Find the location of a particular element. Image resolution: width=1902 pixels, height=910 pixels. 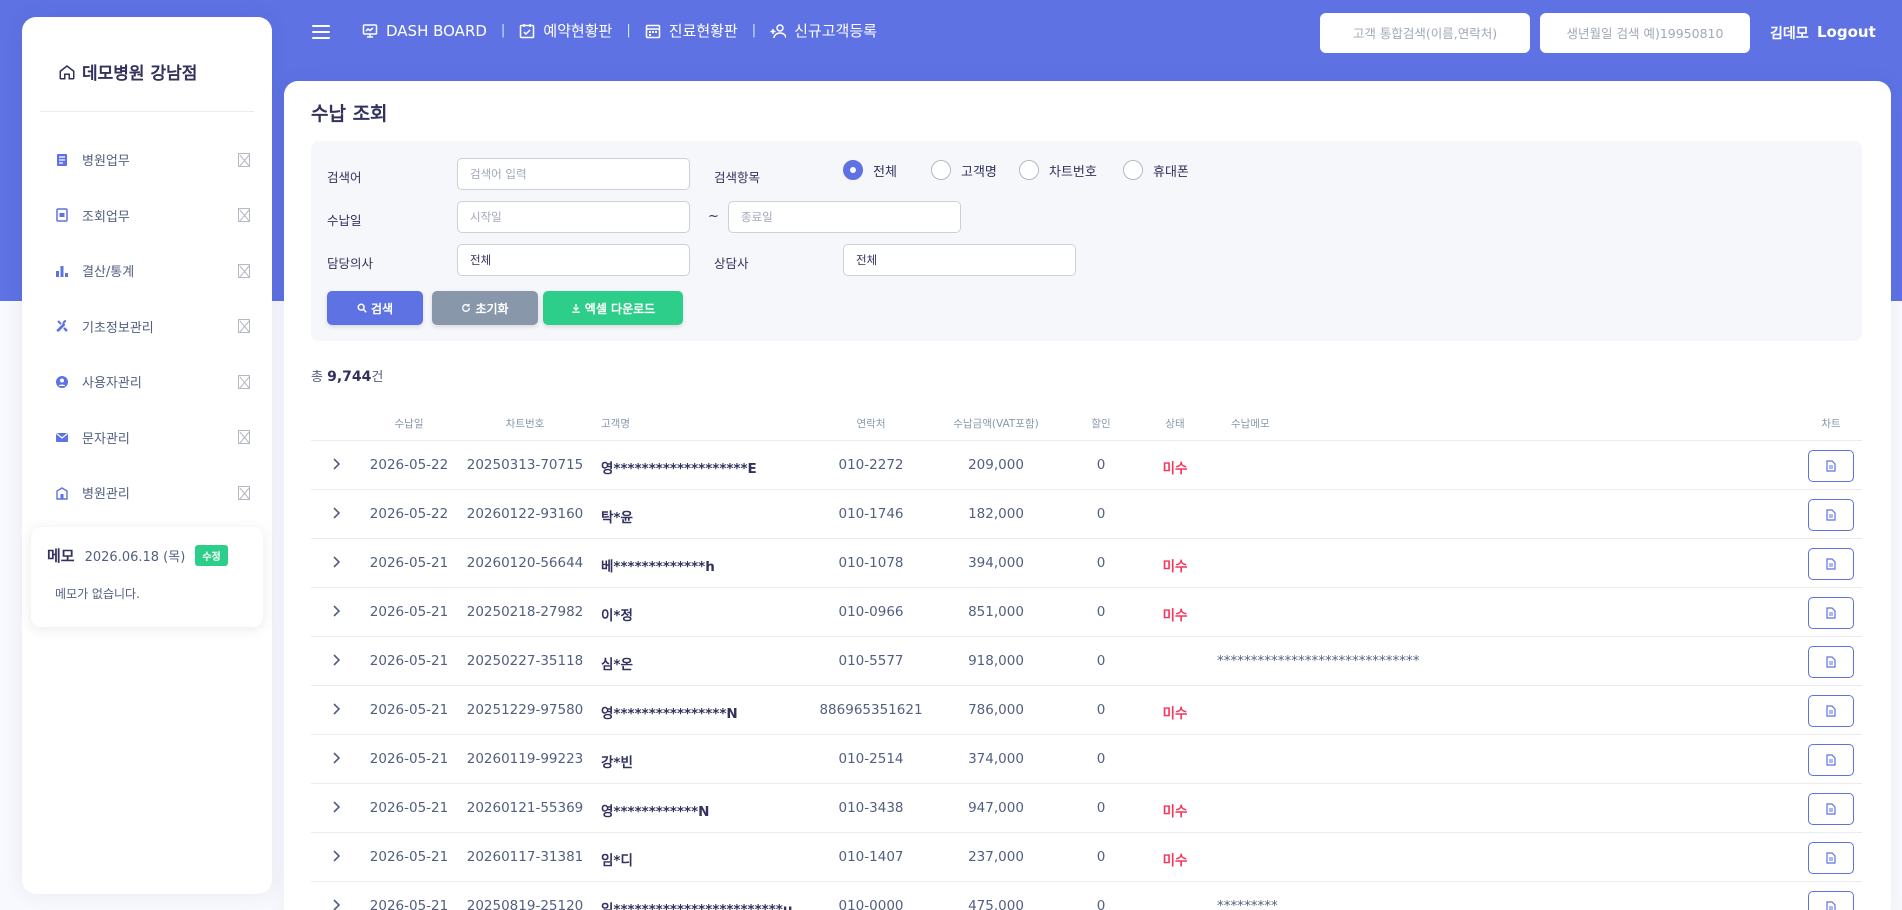

cell-status: 미수 is located at coordinates (1175, 861).